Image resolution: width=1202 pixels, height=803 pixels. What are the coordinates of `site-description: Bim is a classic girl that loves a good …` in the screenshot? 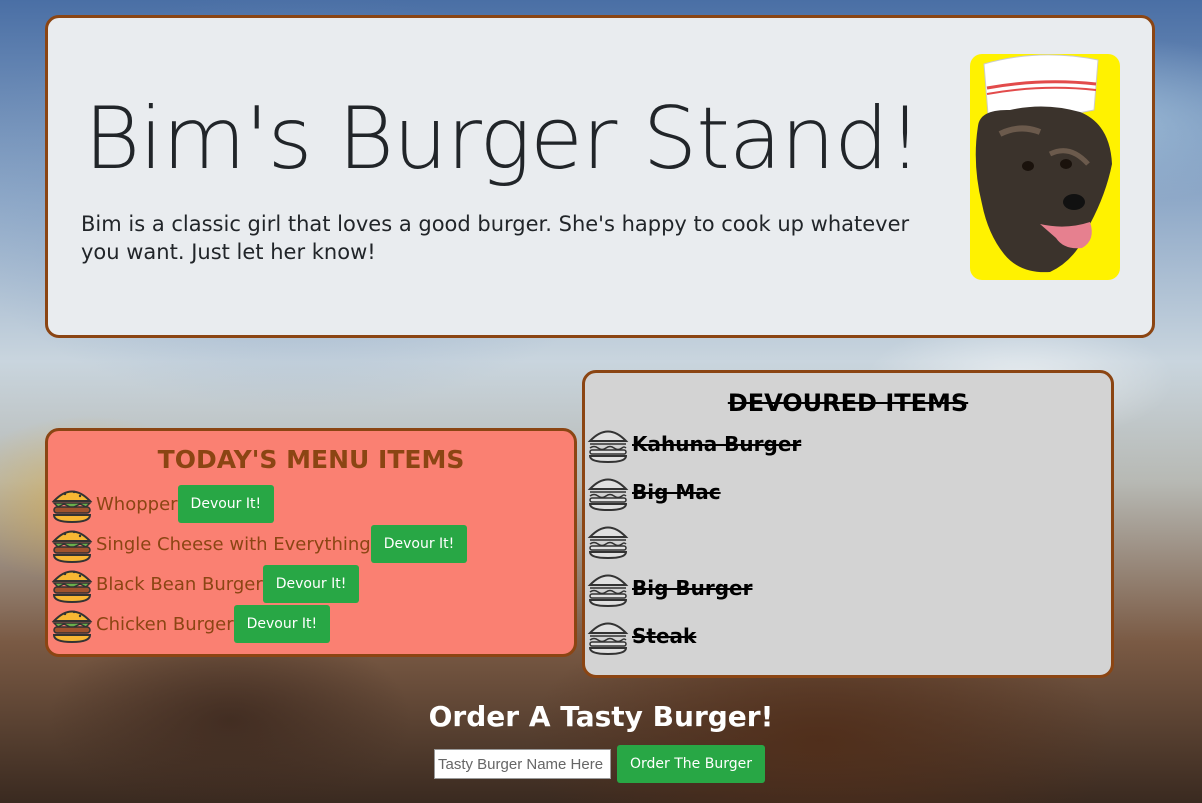 It's located at (495, 238).